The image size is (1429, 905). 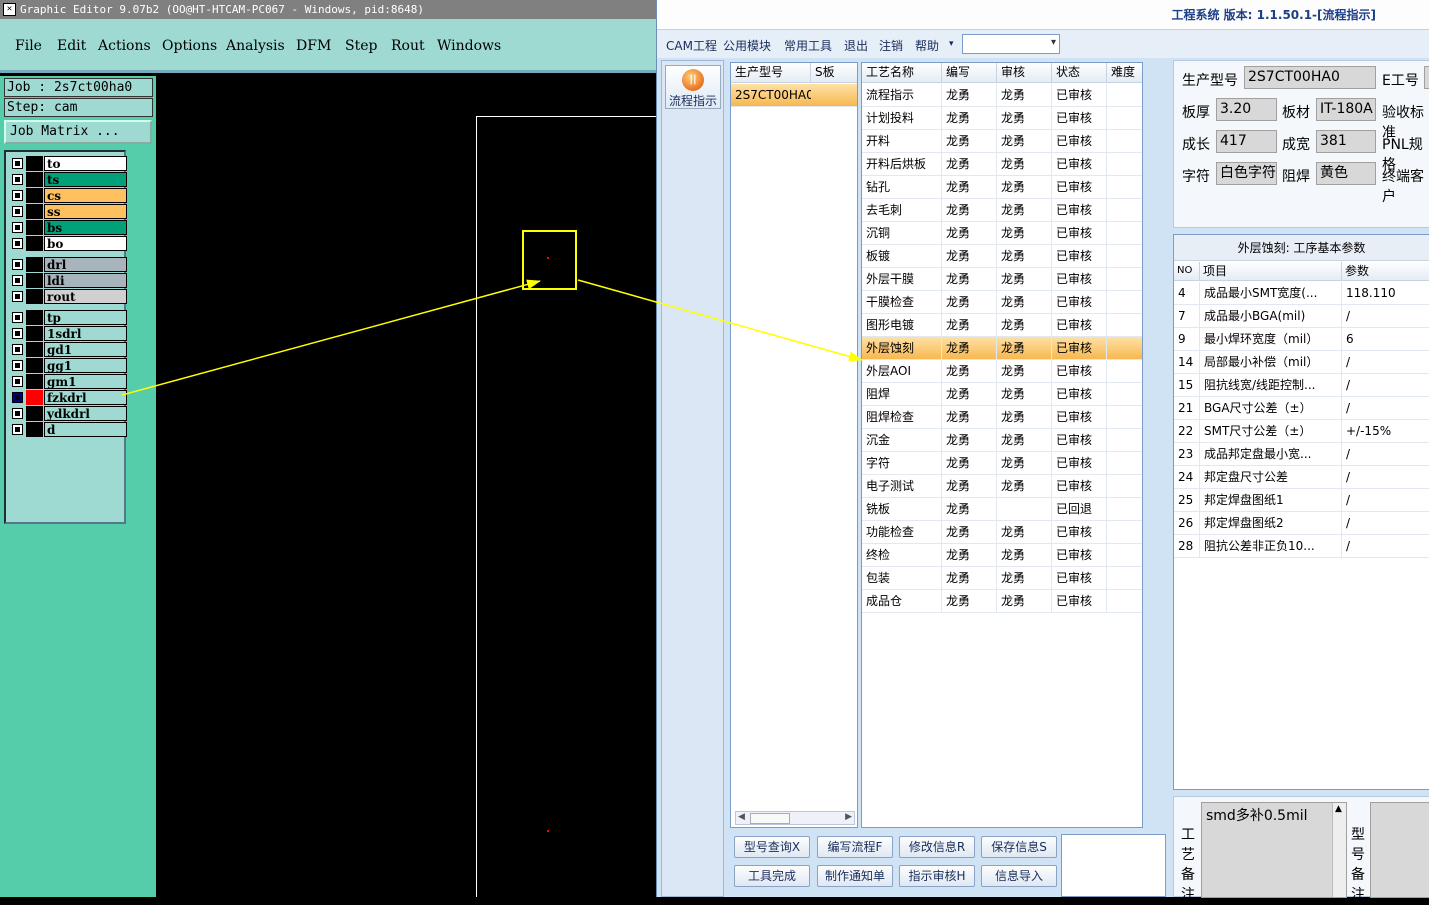 What do you see at coordinates (747, 45) in the screenshot?
I see `menu-common-module: 公用模块` at bounding box center [747, 45].